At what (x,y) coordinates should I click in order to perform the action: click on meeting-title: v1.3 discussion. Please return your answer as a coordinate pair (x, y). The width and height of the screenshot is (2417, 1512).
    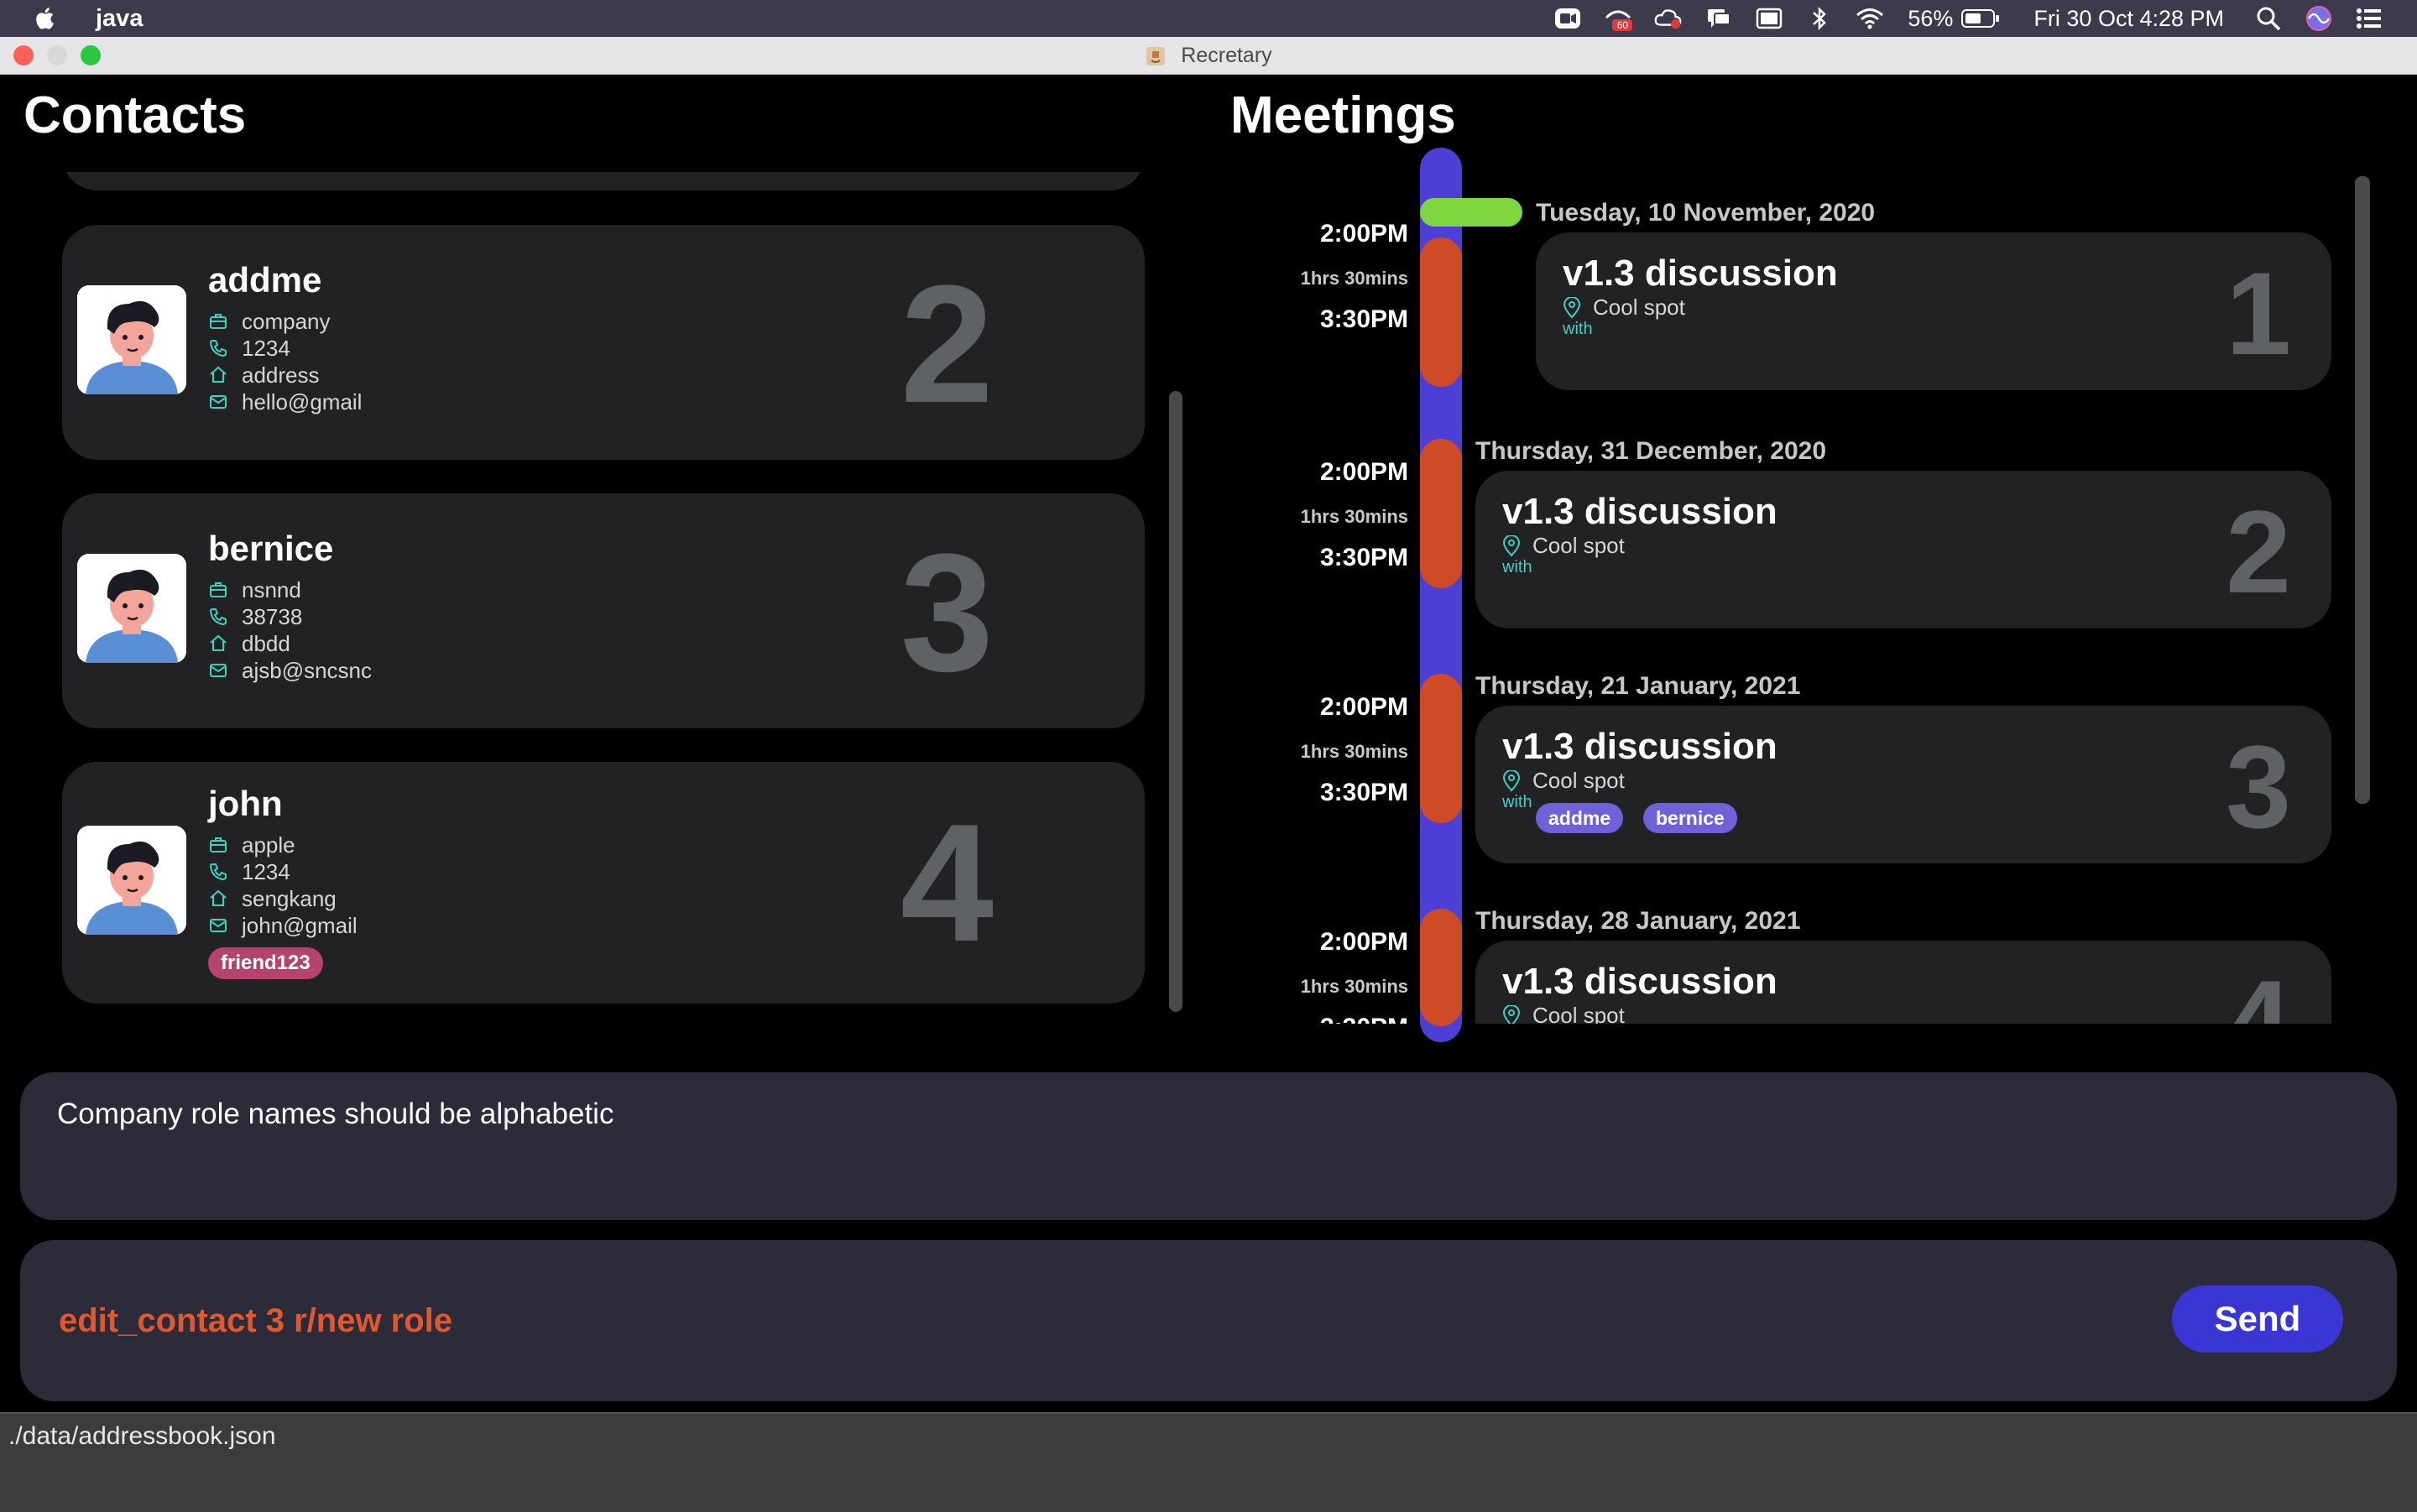
    Looking at the image, I should click on (1700, 273).